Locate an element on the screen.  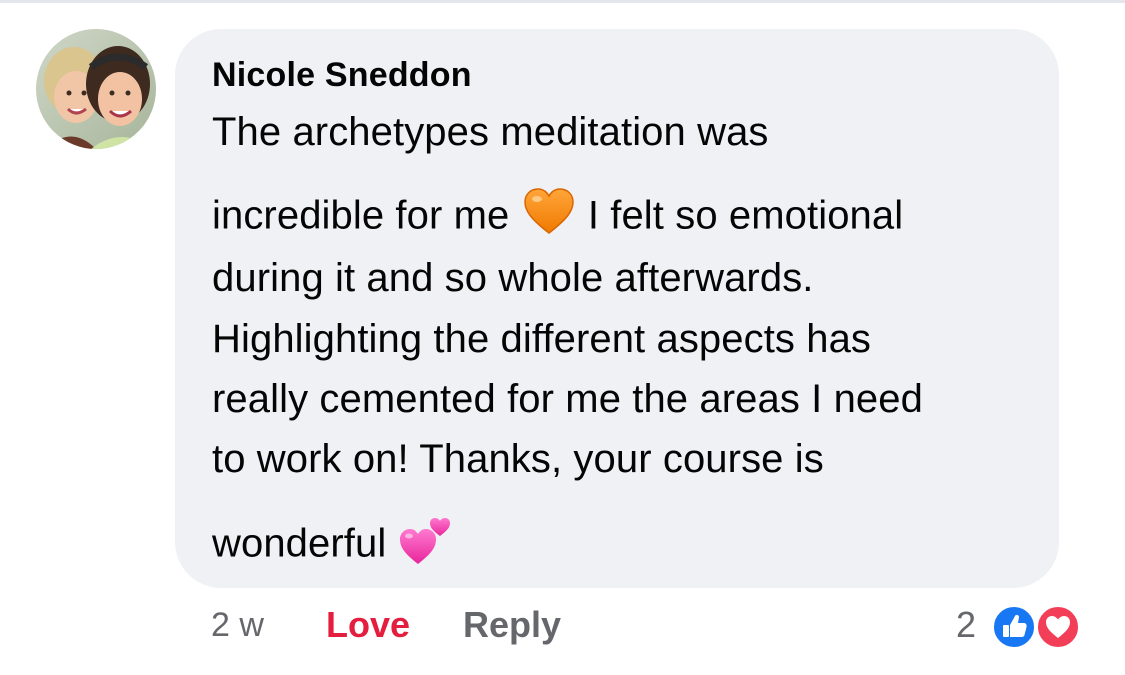
orange-heart-icon is located at coordinates (549, 218).